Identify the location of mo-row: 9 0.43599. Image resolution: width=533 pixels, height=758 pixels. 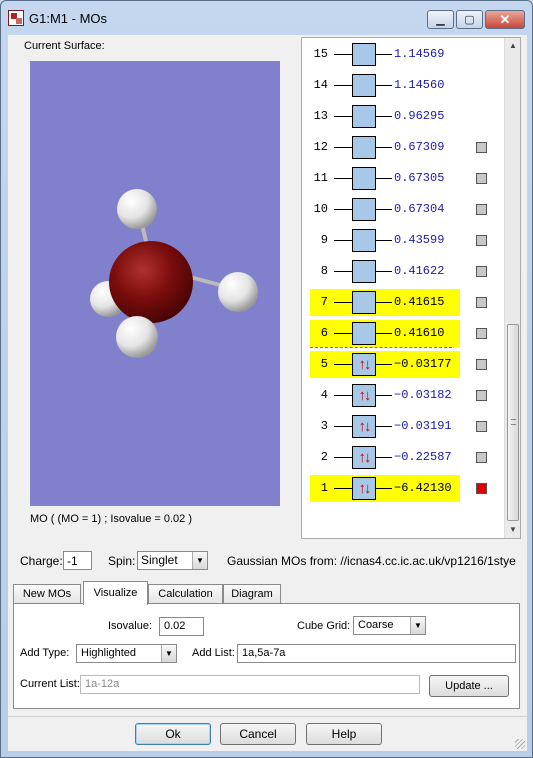
(402, 240).